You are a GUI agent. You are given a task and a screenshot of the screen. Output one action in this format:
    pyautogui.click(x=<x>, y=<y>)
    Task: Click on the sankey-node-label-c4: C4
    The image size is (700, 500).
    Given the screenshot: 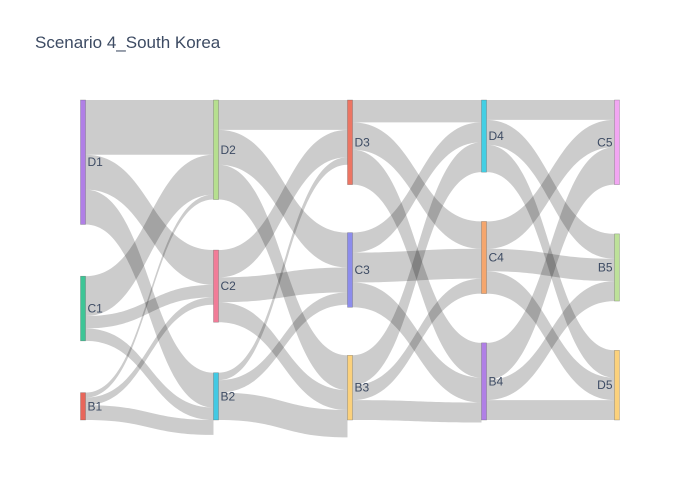 What is the action you would take?
    pyautogui.click(x=497, y=258)
    